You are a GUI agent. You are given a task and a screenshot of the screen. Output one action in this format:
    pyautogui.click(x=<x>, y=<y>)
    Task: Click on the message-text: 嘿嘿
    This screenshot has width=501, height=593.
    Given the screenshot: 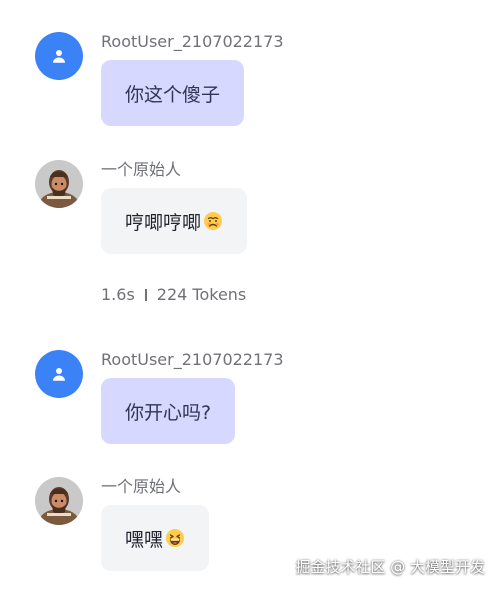 What is the action you would take?
    pyautogui.click(x=144, y=539)
    